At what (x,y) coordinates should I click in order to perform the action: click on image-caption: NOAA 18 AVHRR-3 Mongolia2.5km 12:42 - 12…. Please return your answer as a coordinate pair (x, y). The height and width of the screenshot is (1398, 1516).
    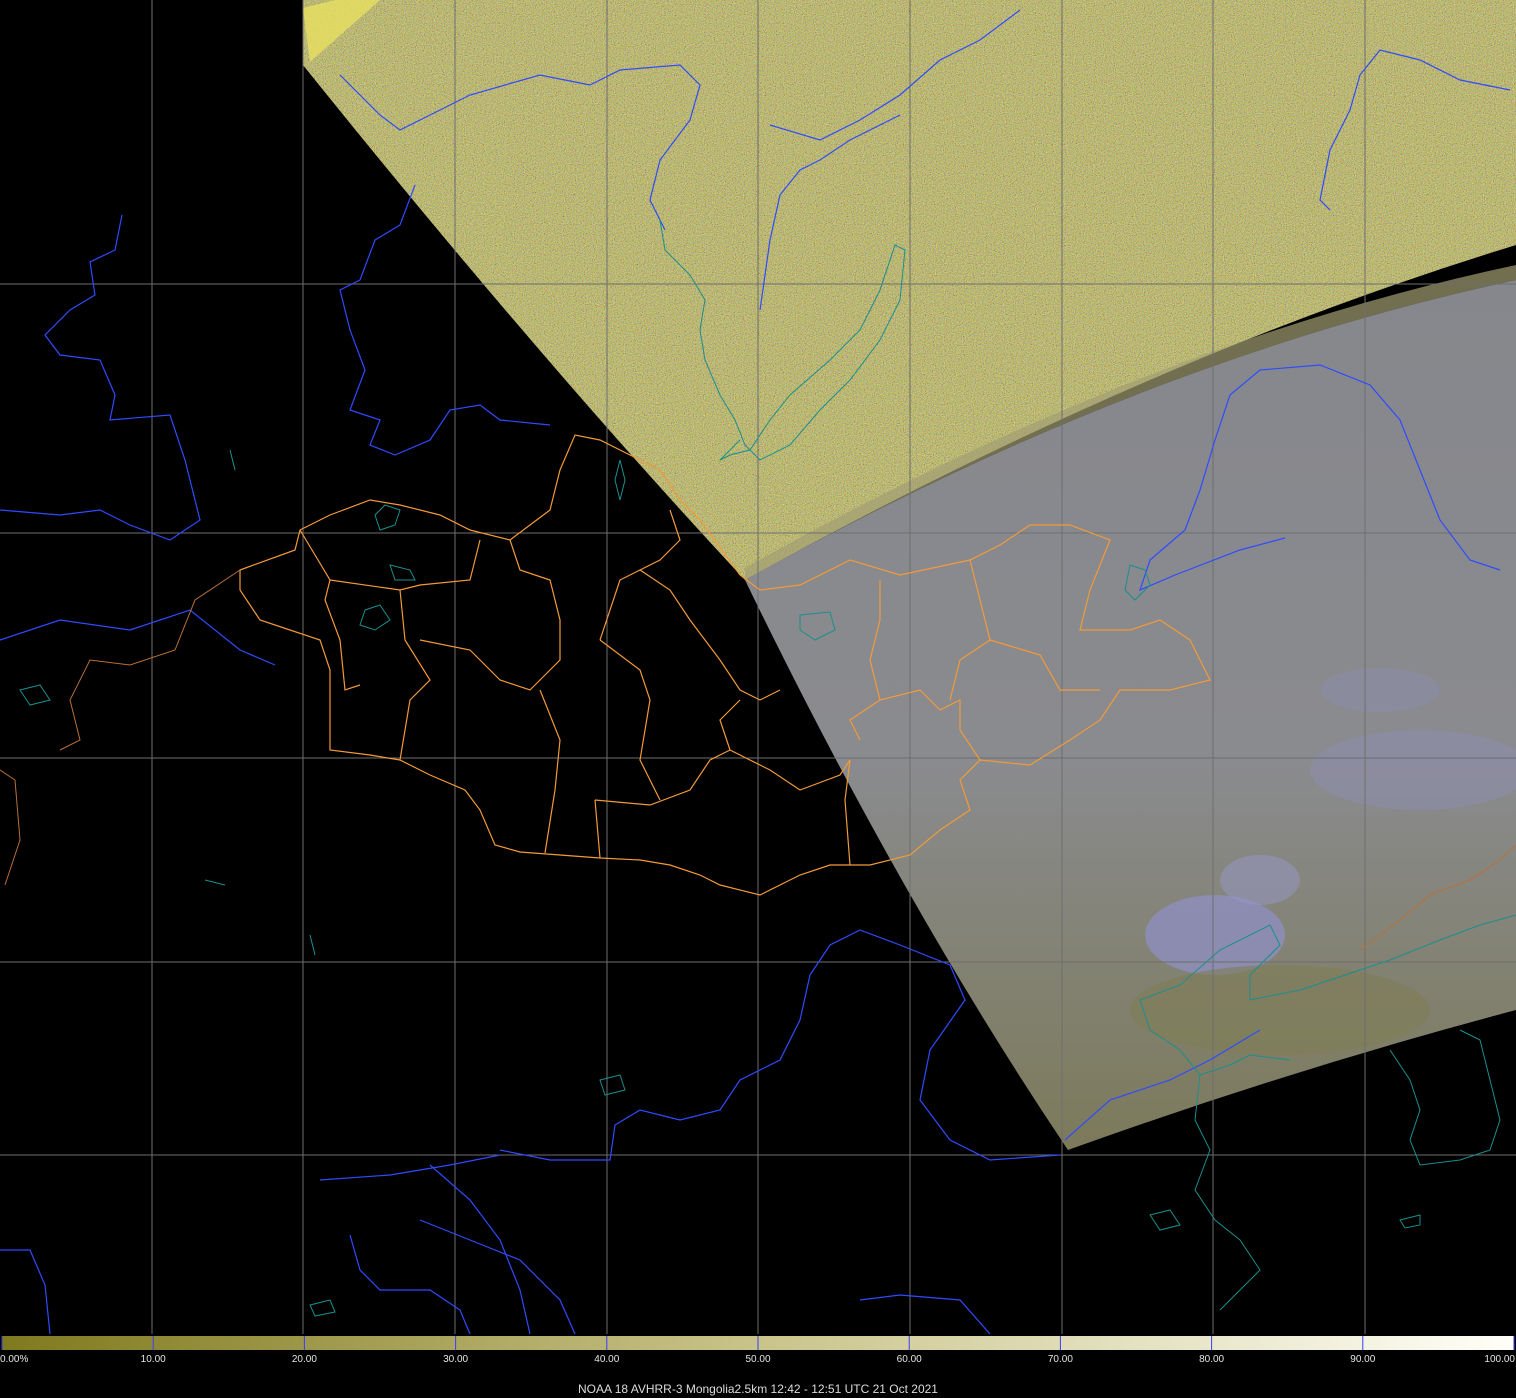
    Looking at the image, I should click on (758, 1389).